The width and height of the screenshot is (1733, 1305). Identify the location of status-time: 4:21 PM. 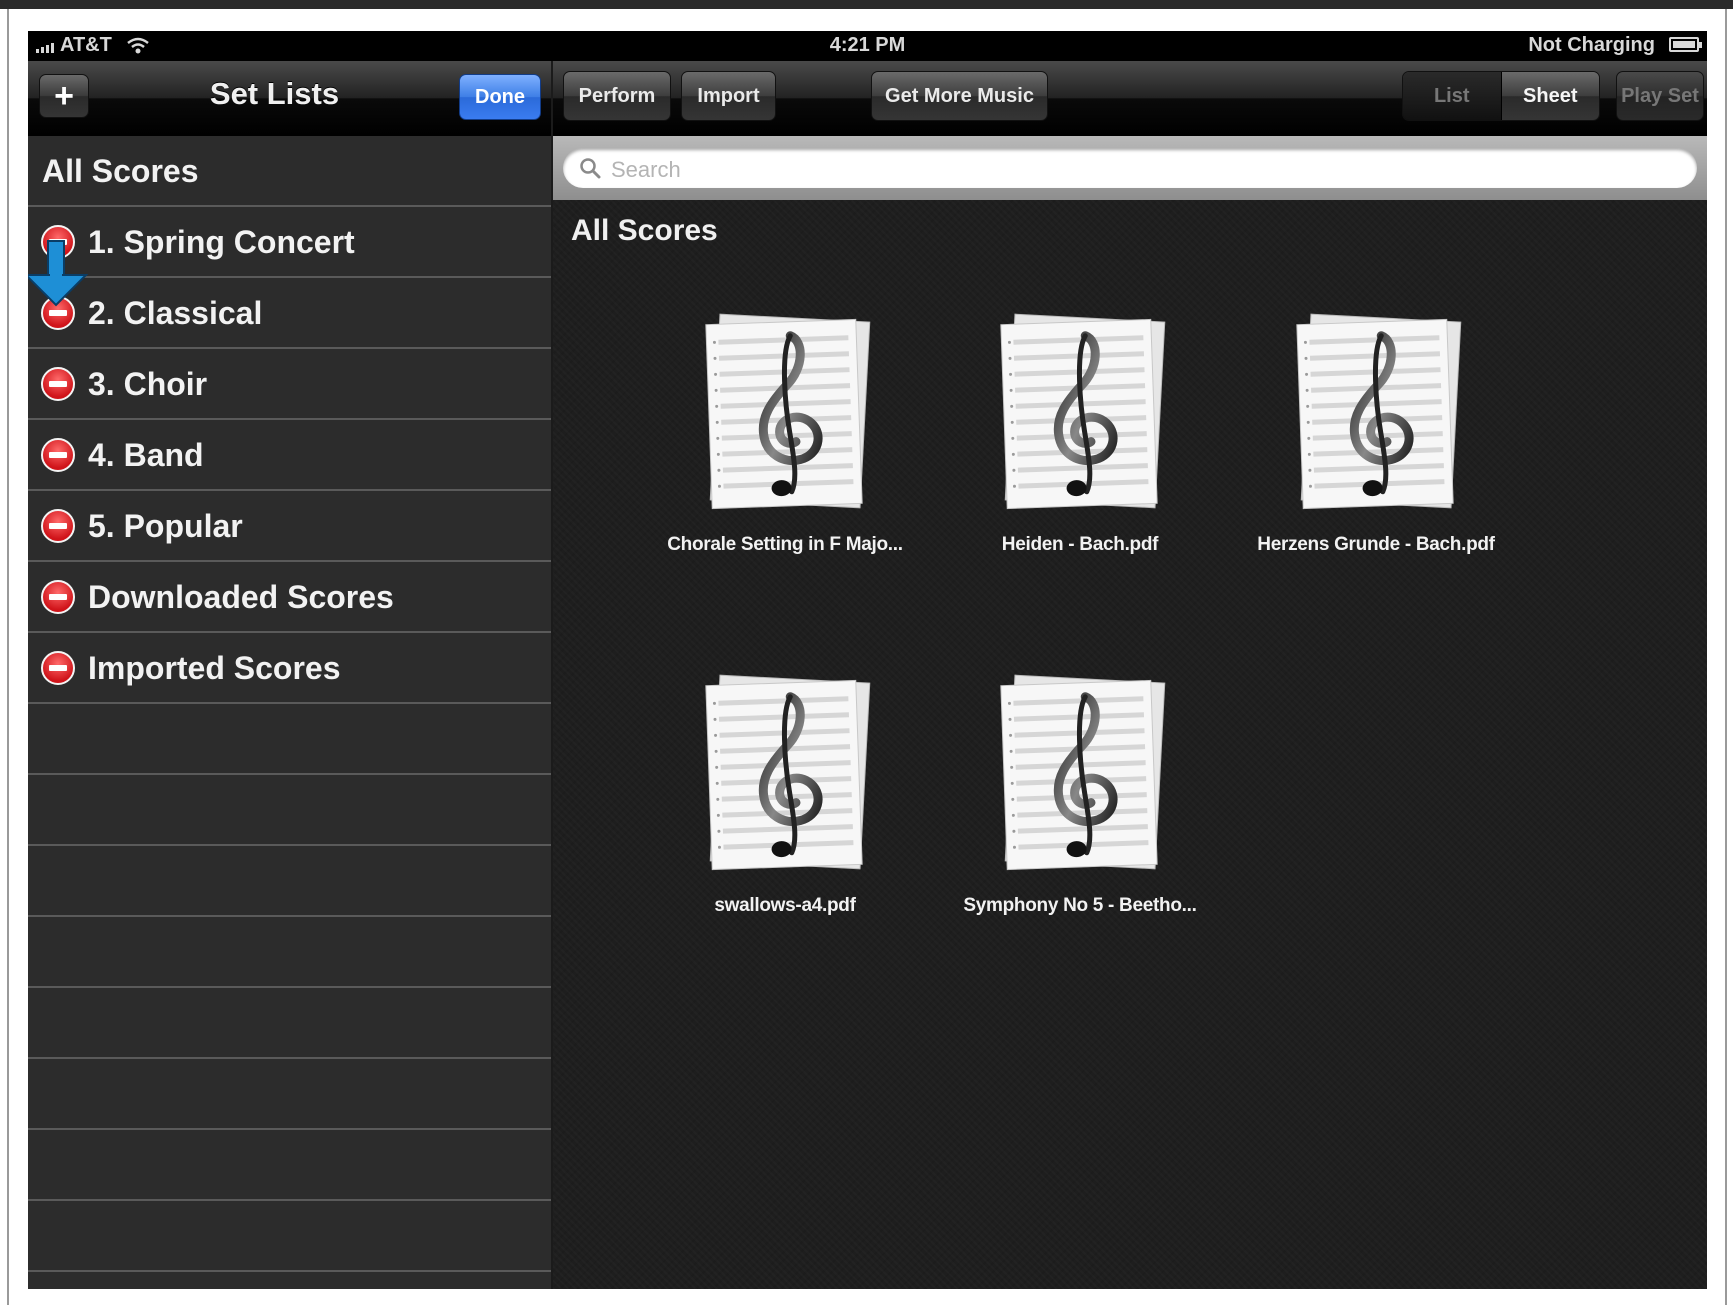
(867, 45).